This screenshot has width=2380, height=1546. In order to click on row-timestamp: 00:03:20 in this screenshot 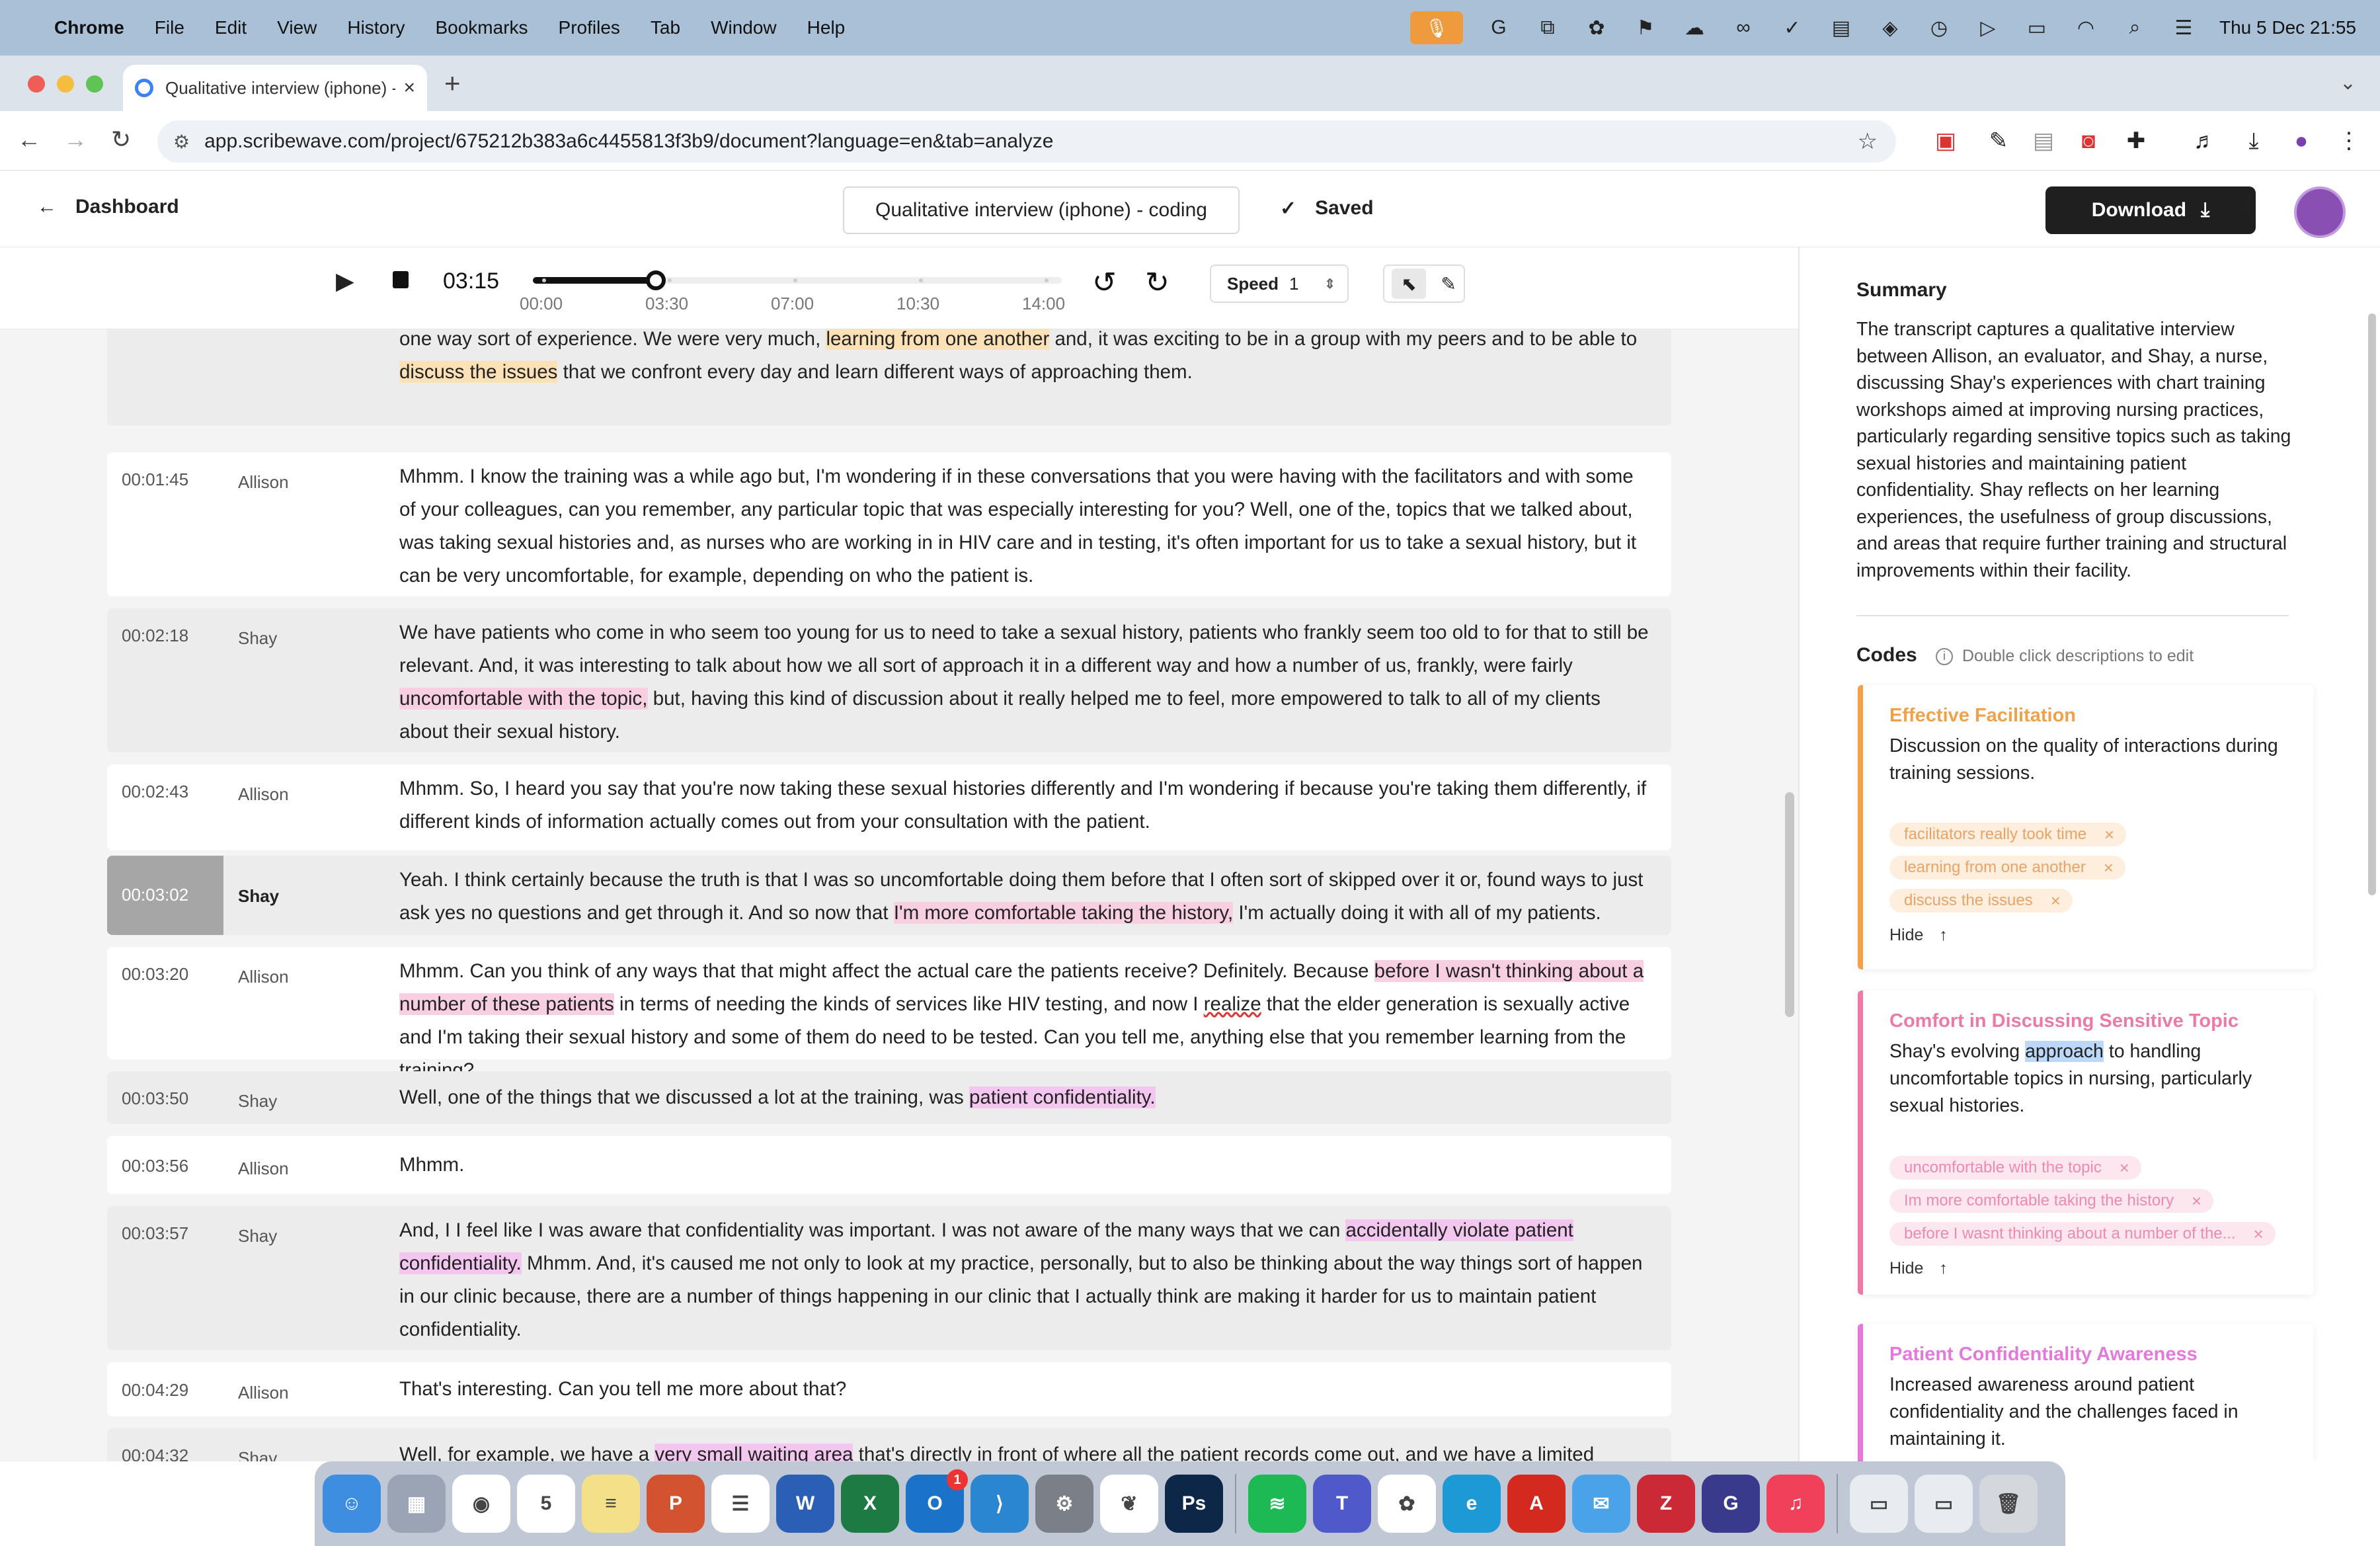, I will do `click(155, 974)`.